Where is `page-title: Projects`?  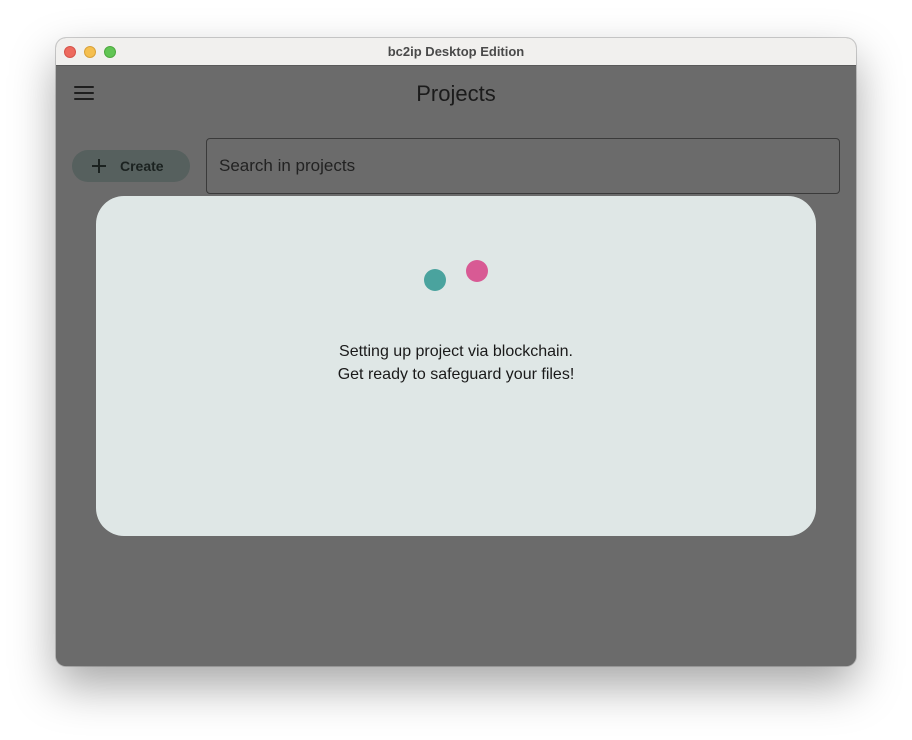 page-title: Projects is located at coordinates (456, 93).